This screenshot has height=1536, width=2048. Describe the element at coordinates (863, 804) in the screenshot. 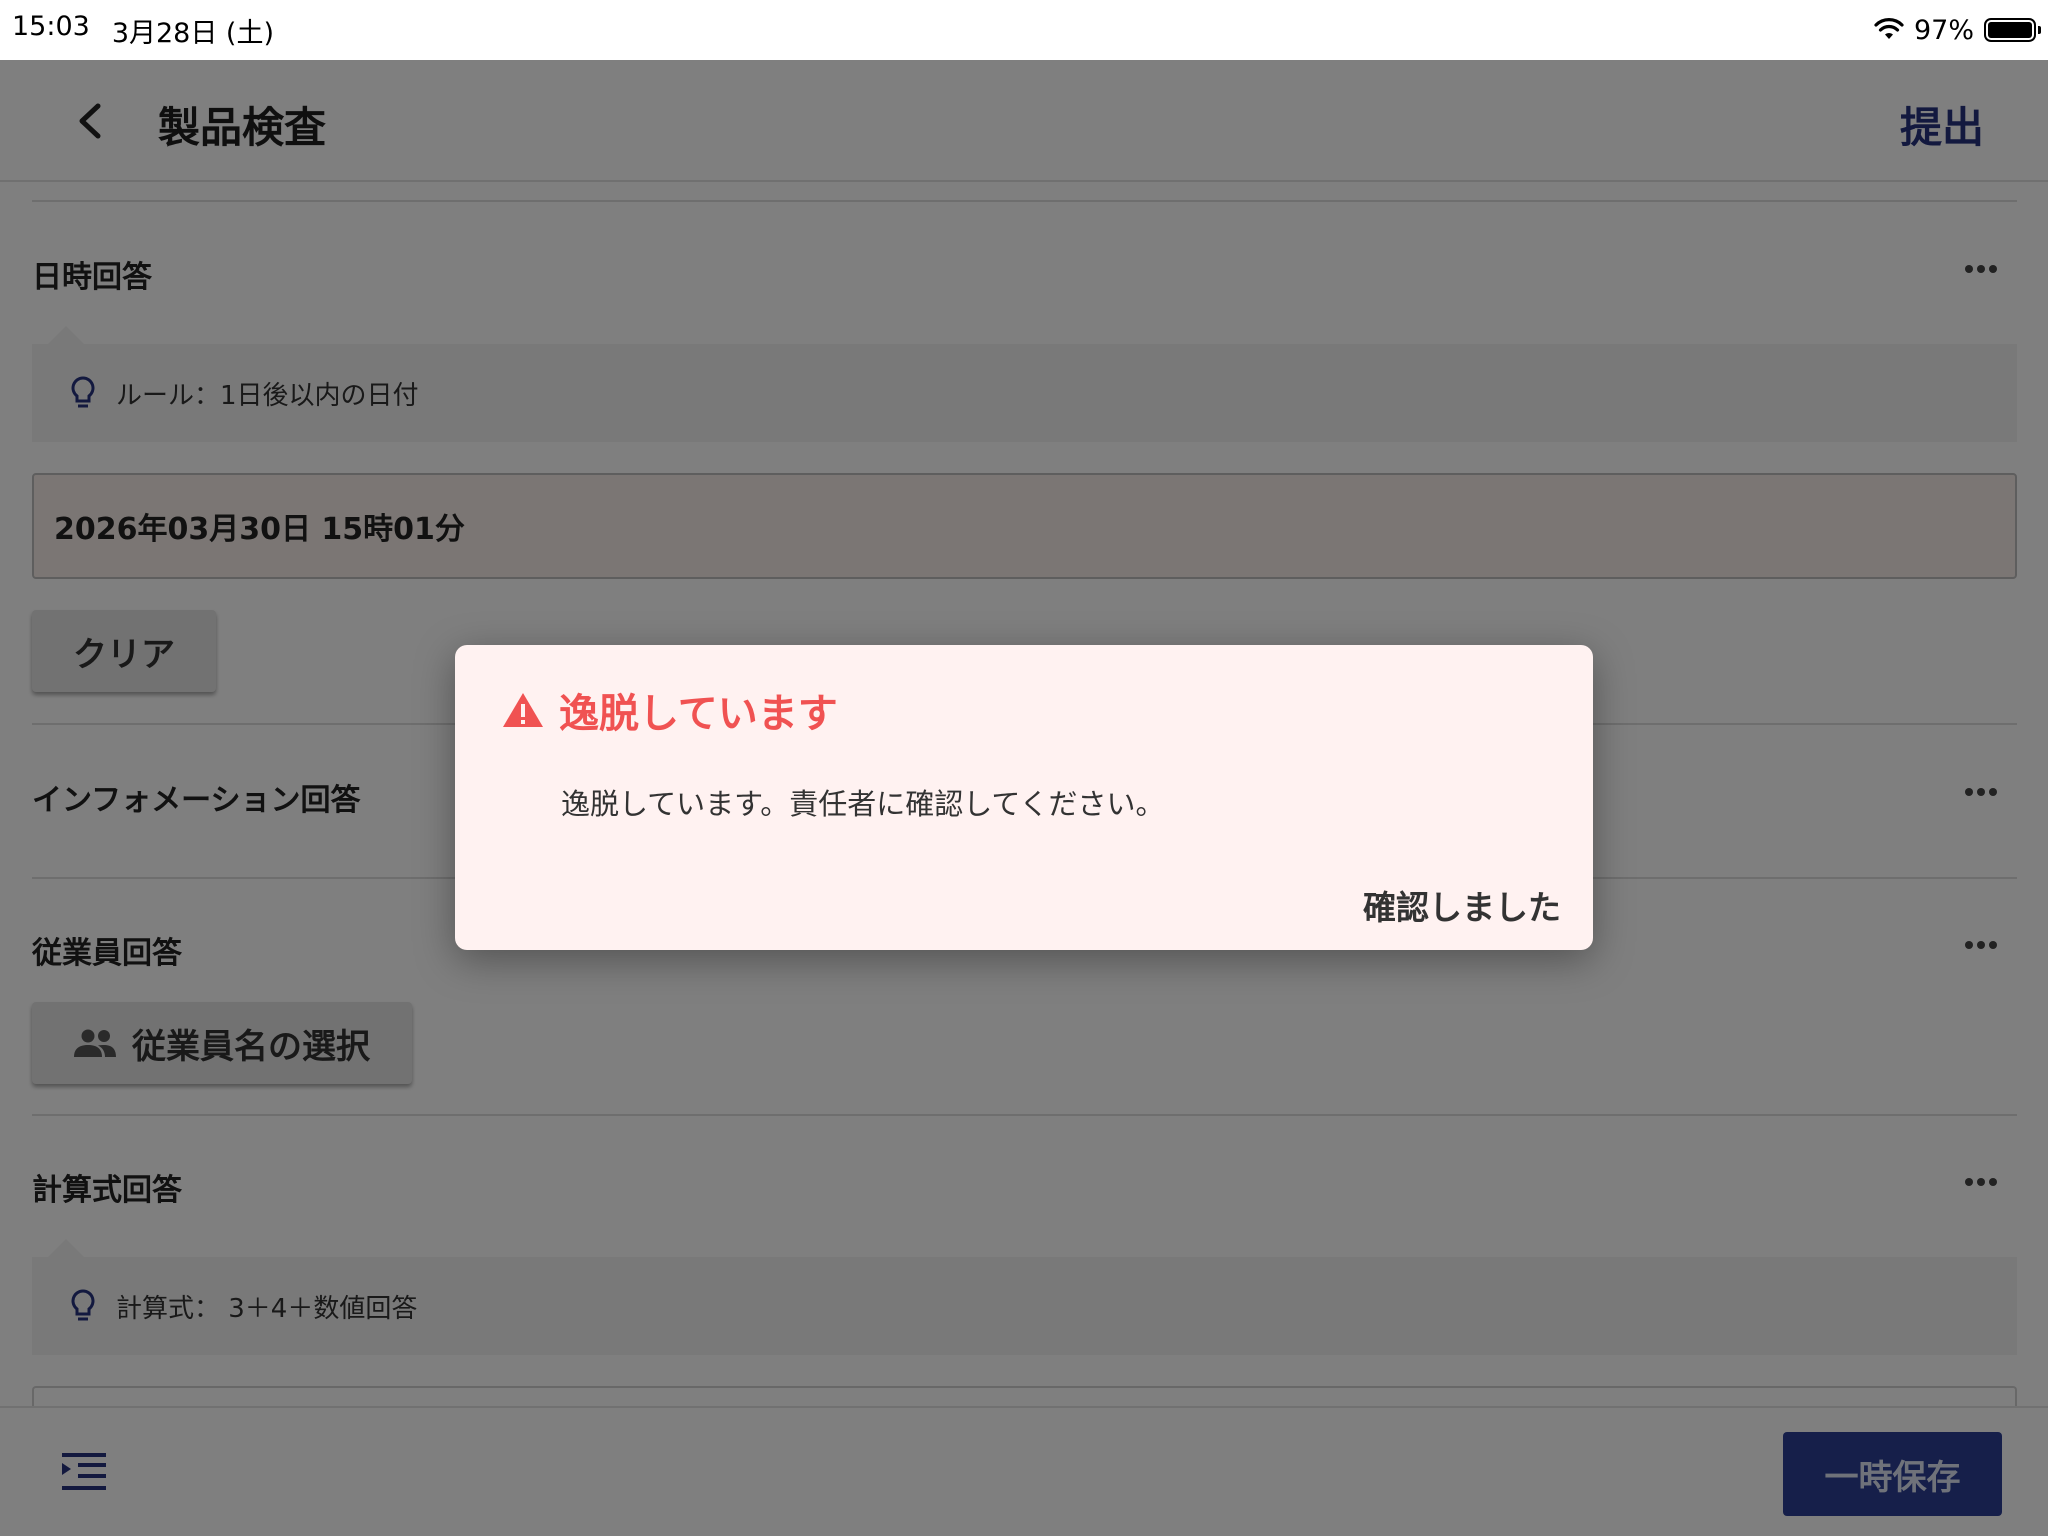

I see `dialog-message: 逸脱しています。責任者に確認してください。` at that location.